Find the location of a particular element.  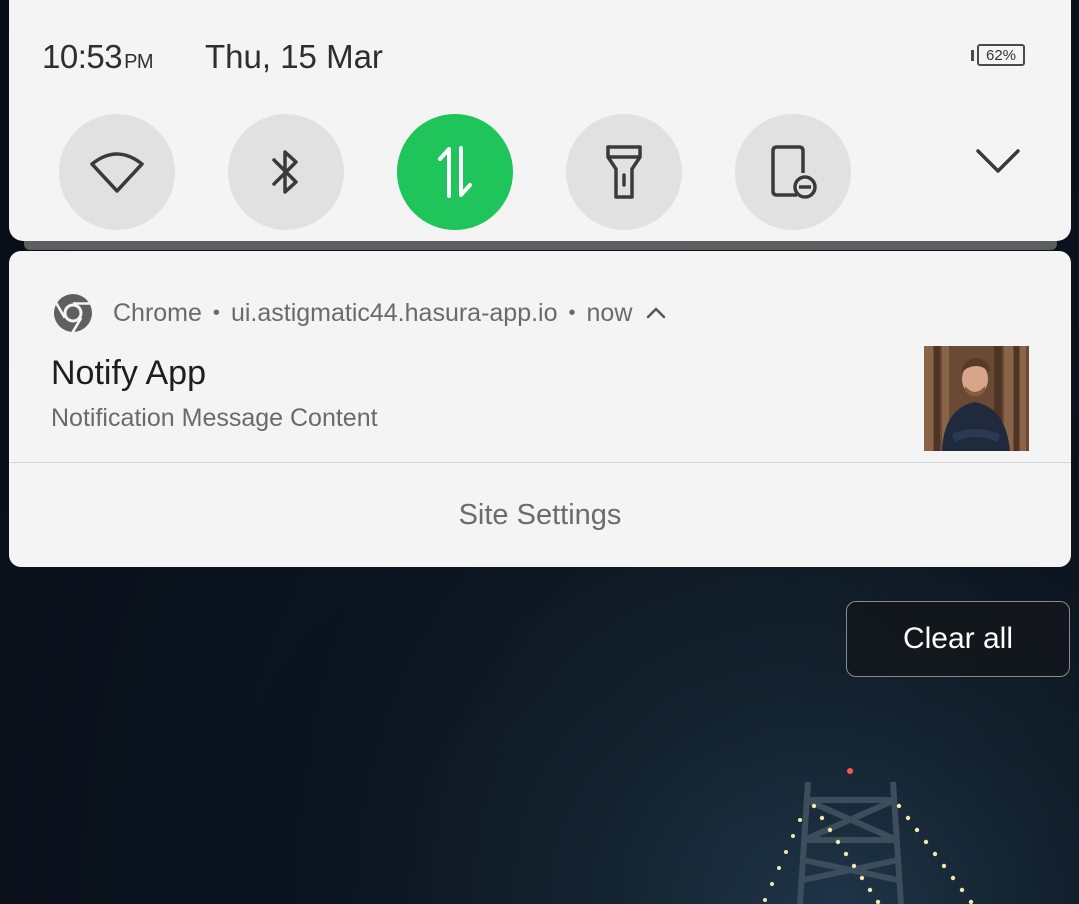

portrait-lock-icon is located at coordinates (794, 172).